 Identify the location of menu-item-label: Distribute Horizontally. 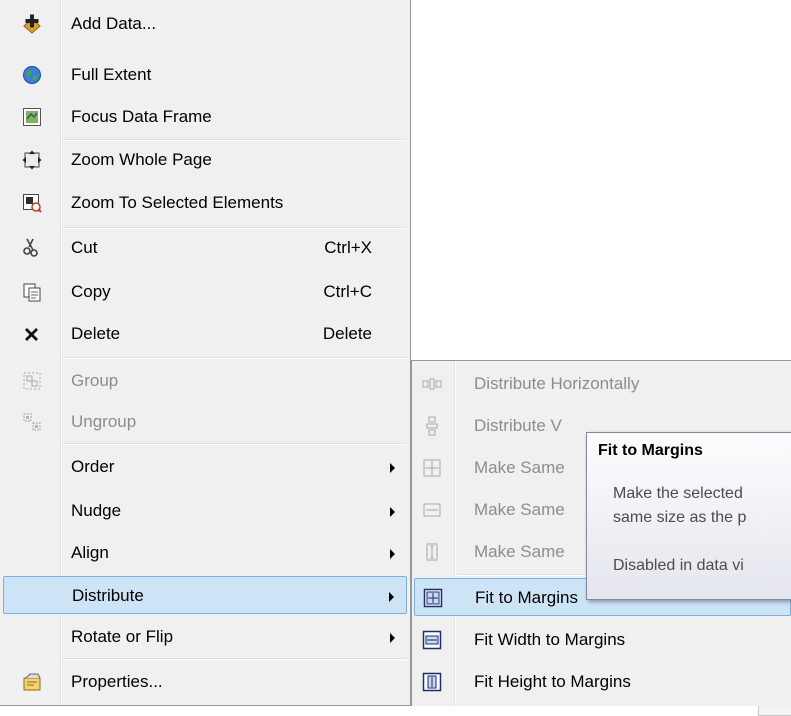
(557, 383).